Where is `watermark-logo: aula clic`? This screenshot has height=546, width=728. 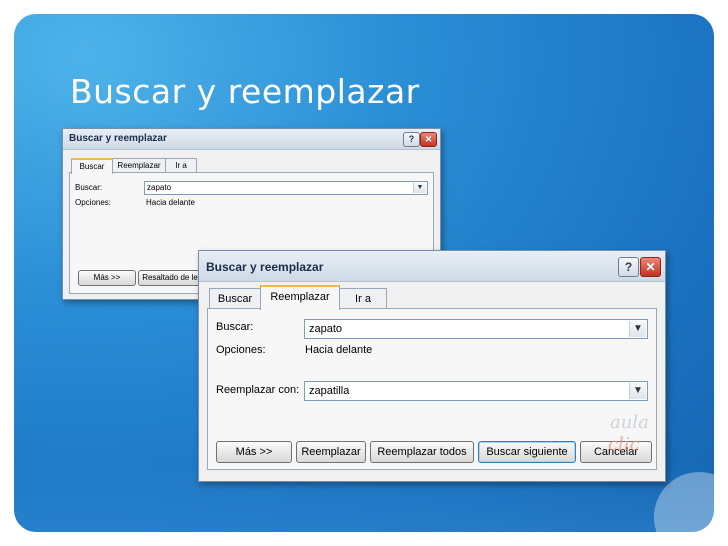
watermark-logo: aula clic is located at coordinates (626, 442).